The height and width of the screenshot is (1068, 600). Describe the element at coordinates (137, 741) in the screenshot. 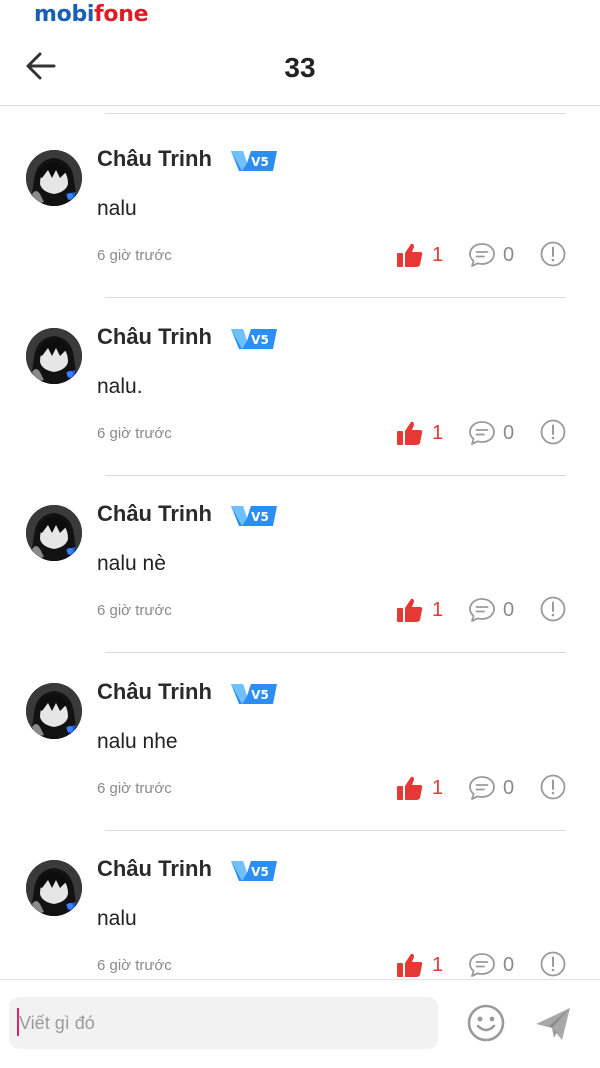

I see `comment-text: nalu nhe` at that location.